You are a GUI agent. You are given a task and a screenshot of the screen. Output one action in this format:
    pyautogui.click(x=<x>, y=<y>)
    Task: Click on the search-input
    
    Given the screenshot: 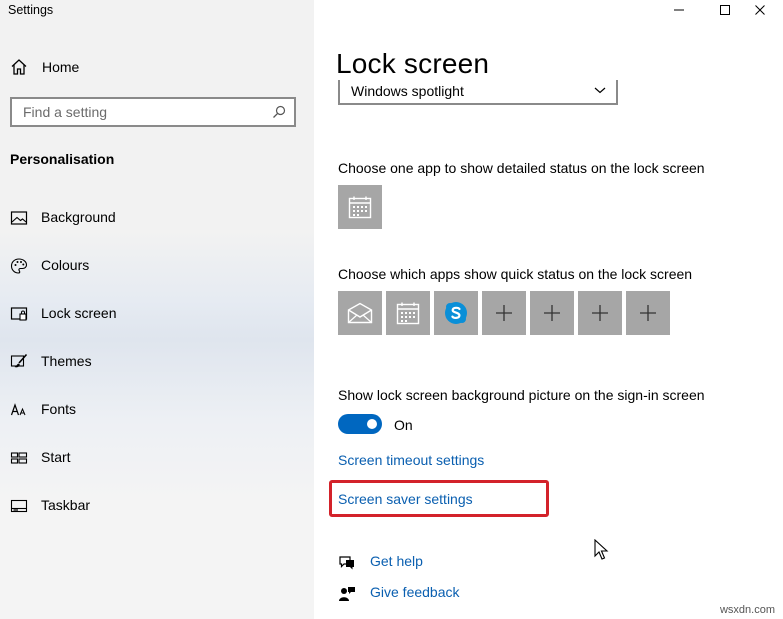 What is the action you would take?
    pyautogui.click(x=143, y=112)
    